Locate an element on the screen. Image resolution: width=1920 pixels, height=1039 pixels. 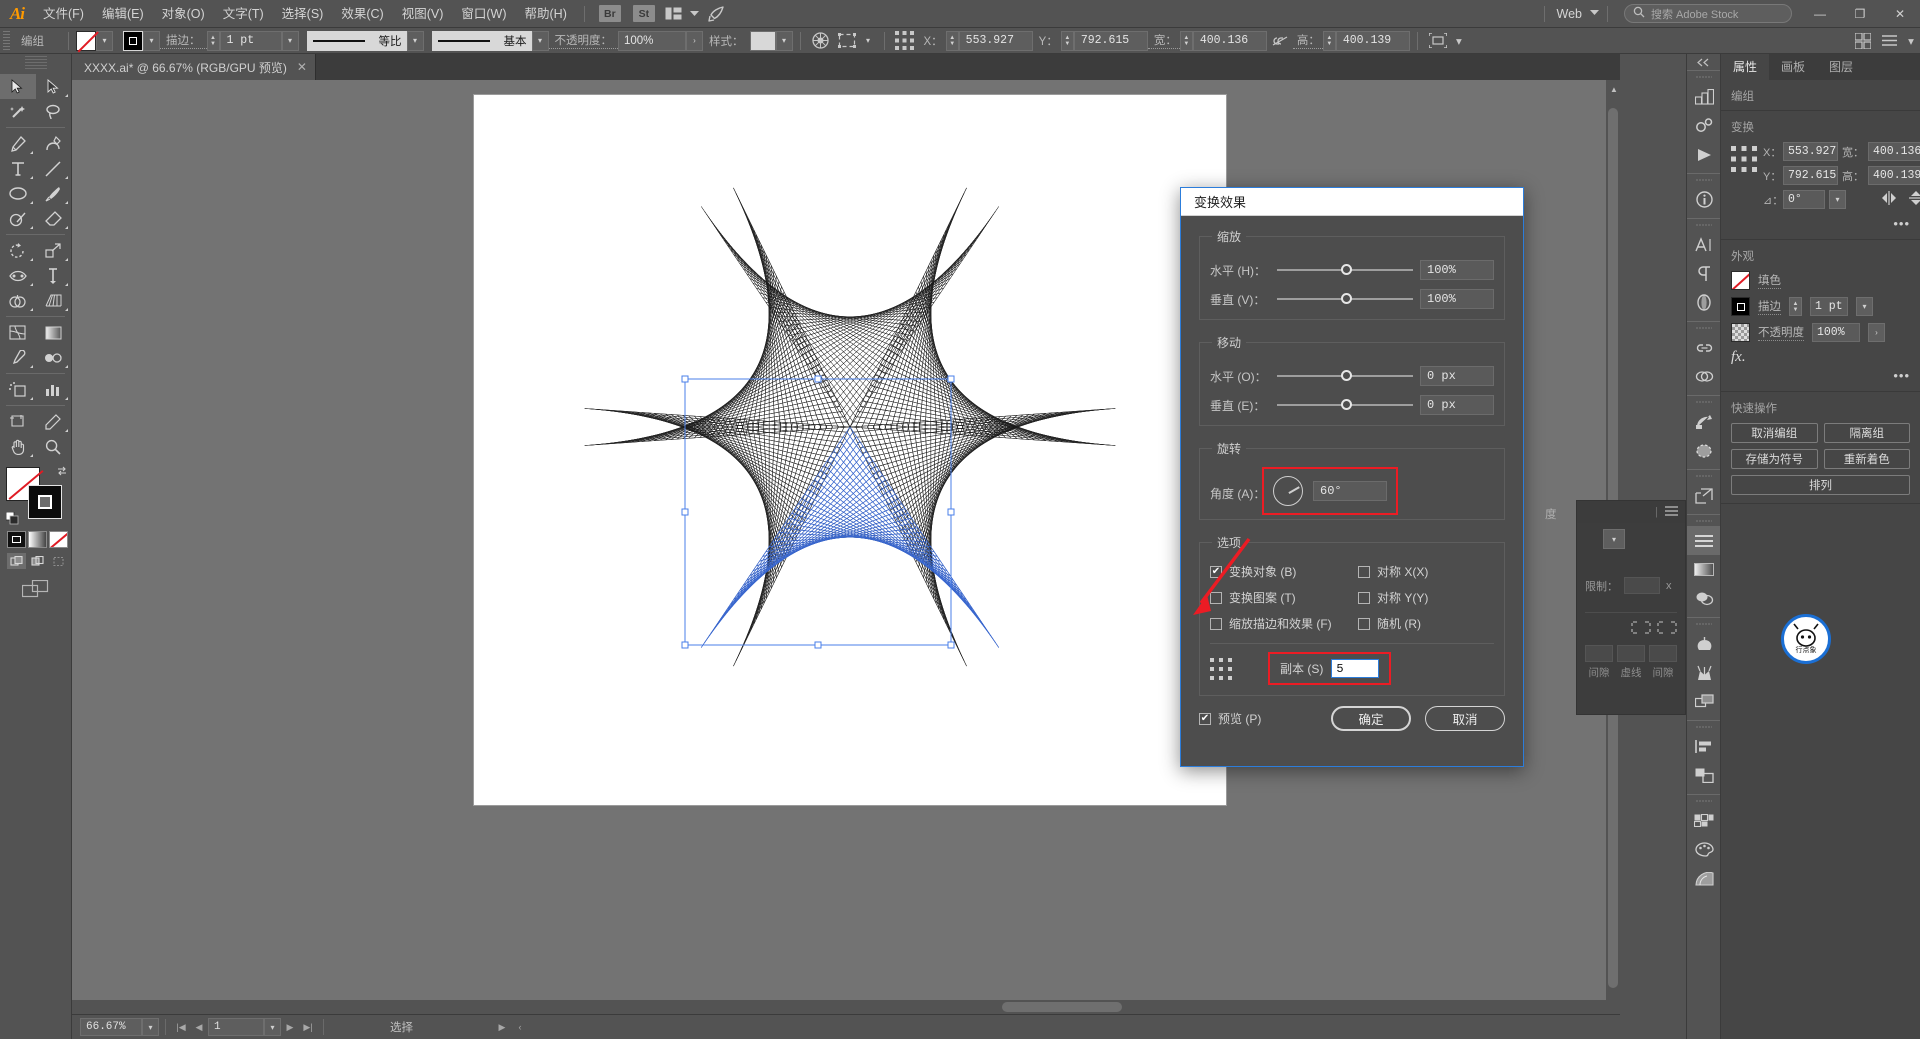
y-input: 792.615 is located at coordinates (1110, 40).